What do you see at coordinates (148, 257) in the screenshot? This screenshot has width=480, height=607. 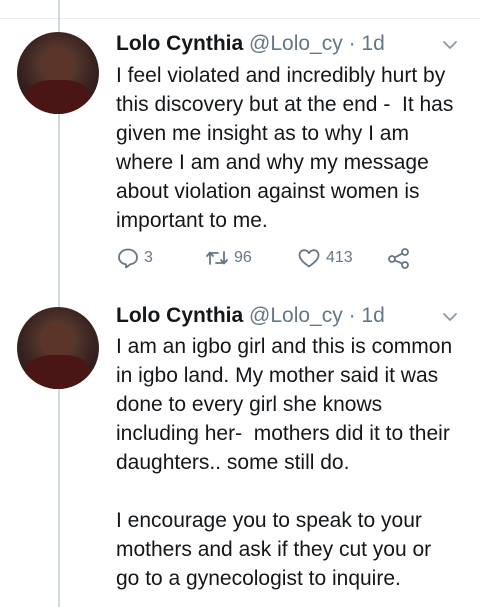 I see `reply-count: 3` at bounding box center [148, 257].